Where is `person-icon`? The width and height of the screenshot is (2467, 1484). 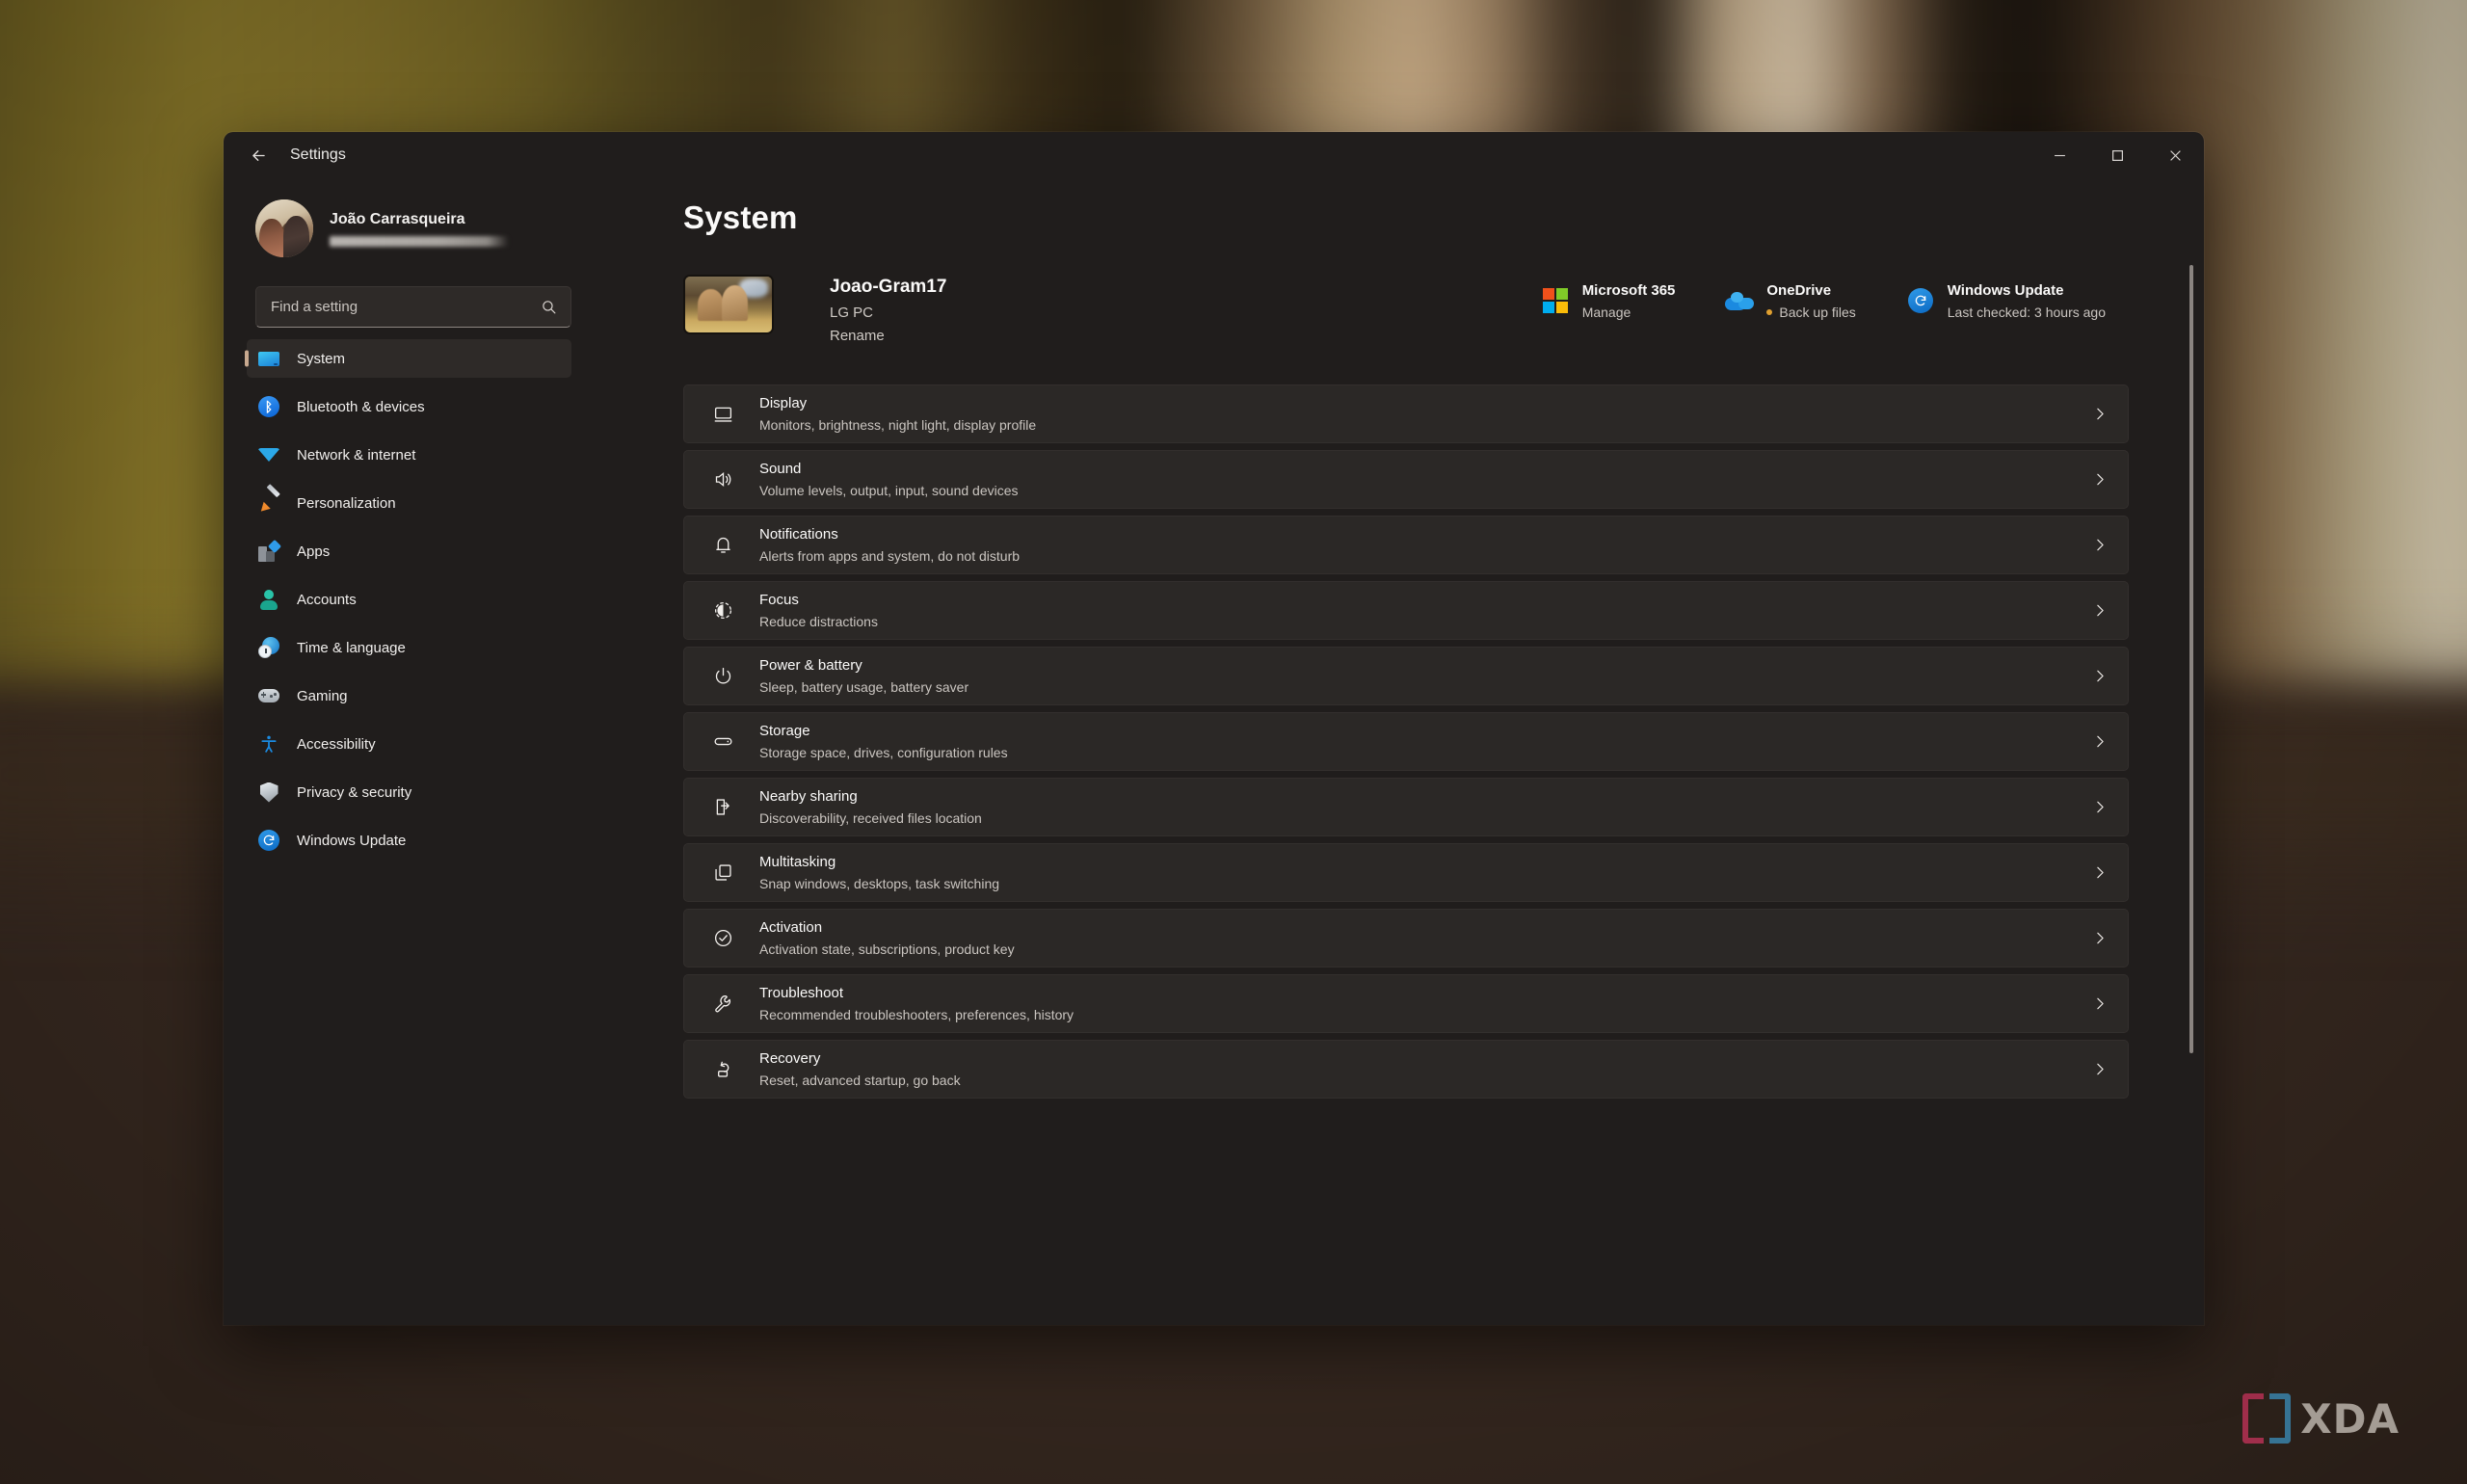
person-icon is located at coordinates (268, 599).